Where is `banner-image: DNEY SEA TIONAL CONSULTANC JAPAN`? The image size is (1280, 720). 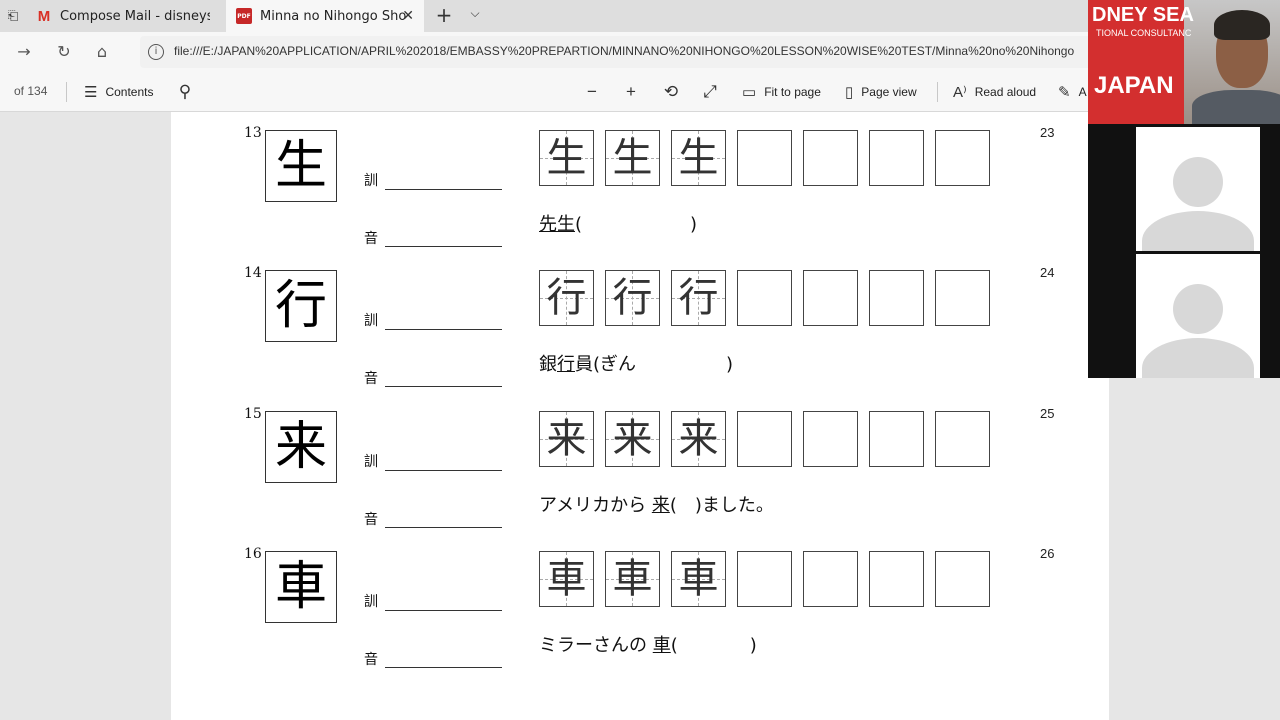 banner-image: DNEY SEA TIONAL CONSULTANC JAPAN is located at coordinates (1141, 62).